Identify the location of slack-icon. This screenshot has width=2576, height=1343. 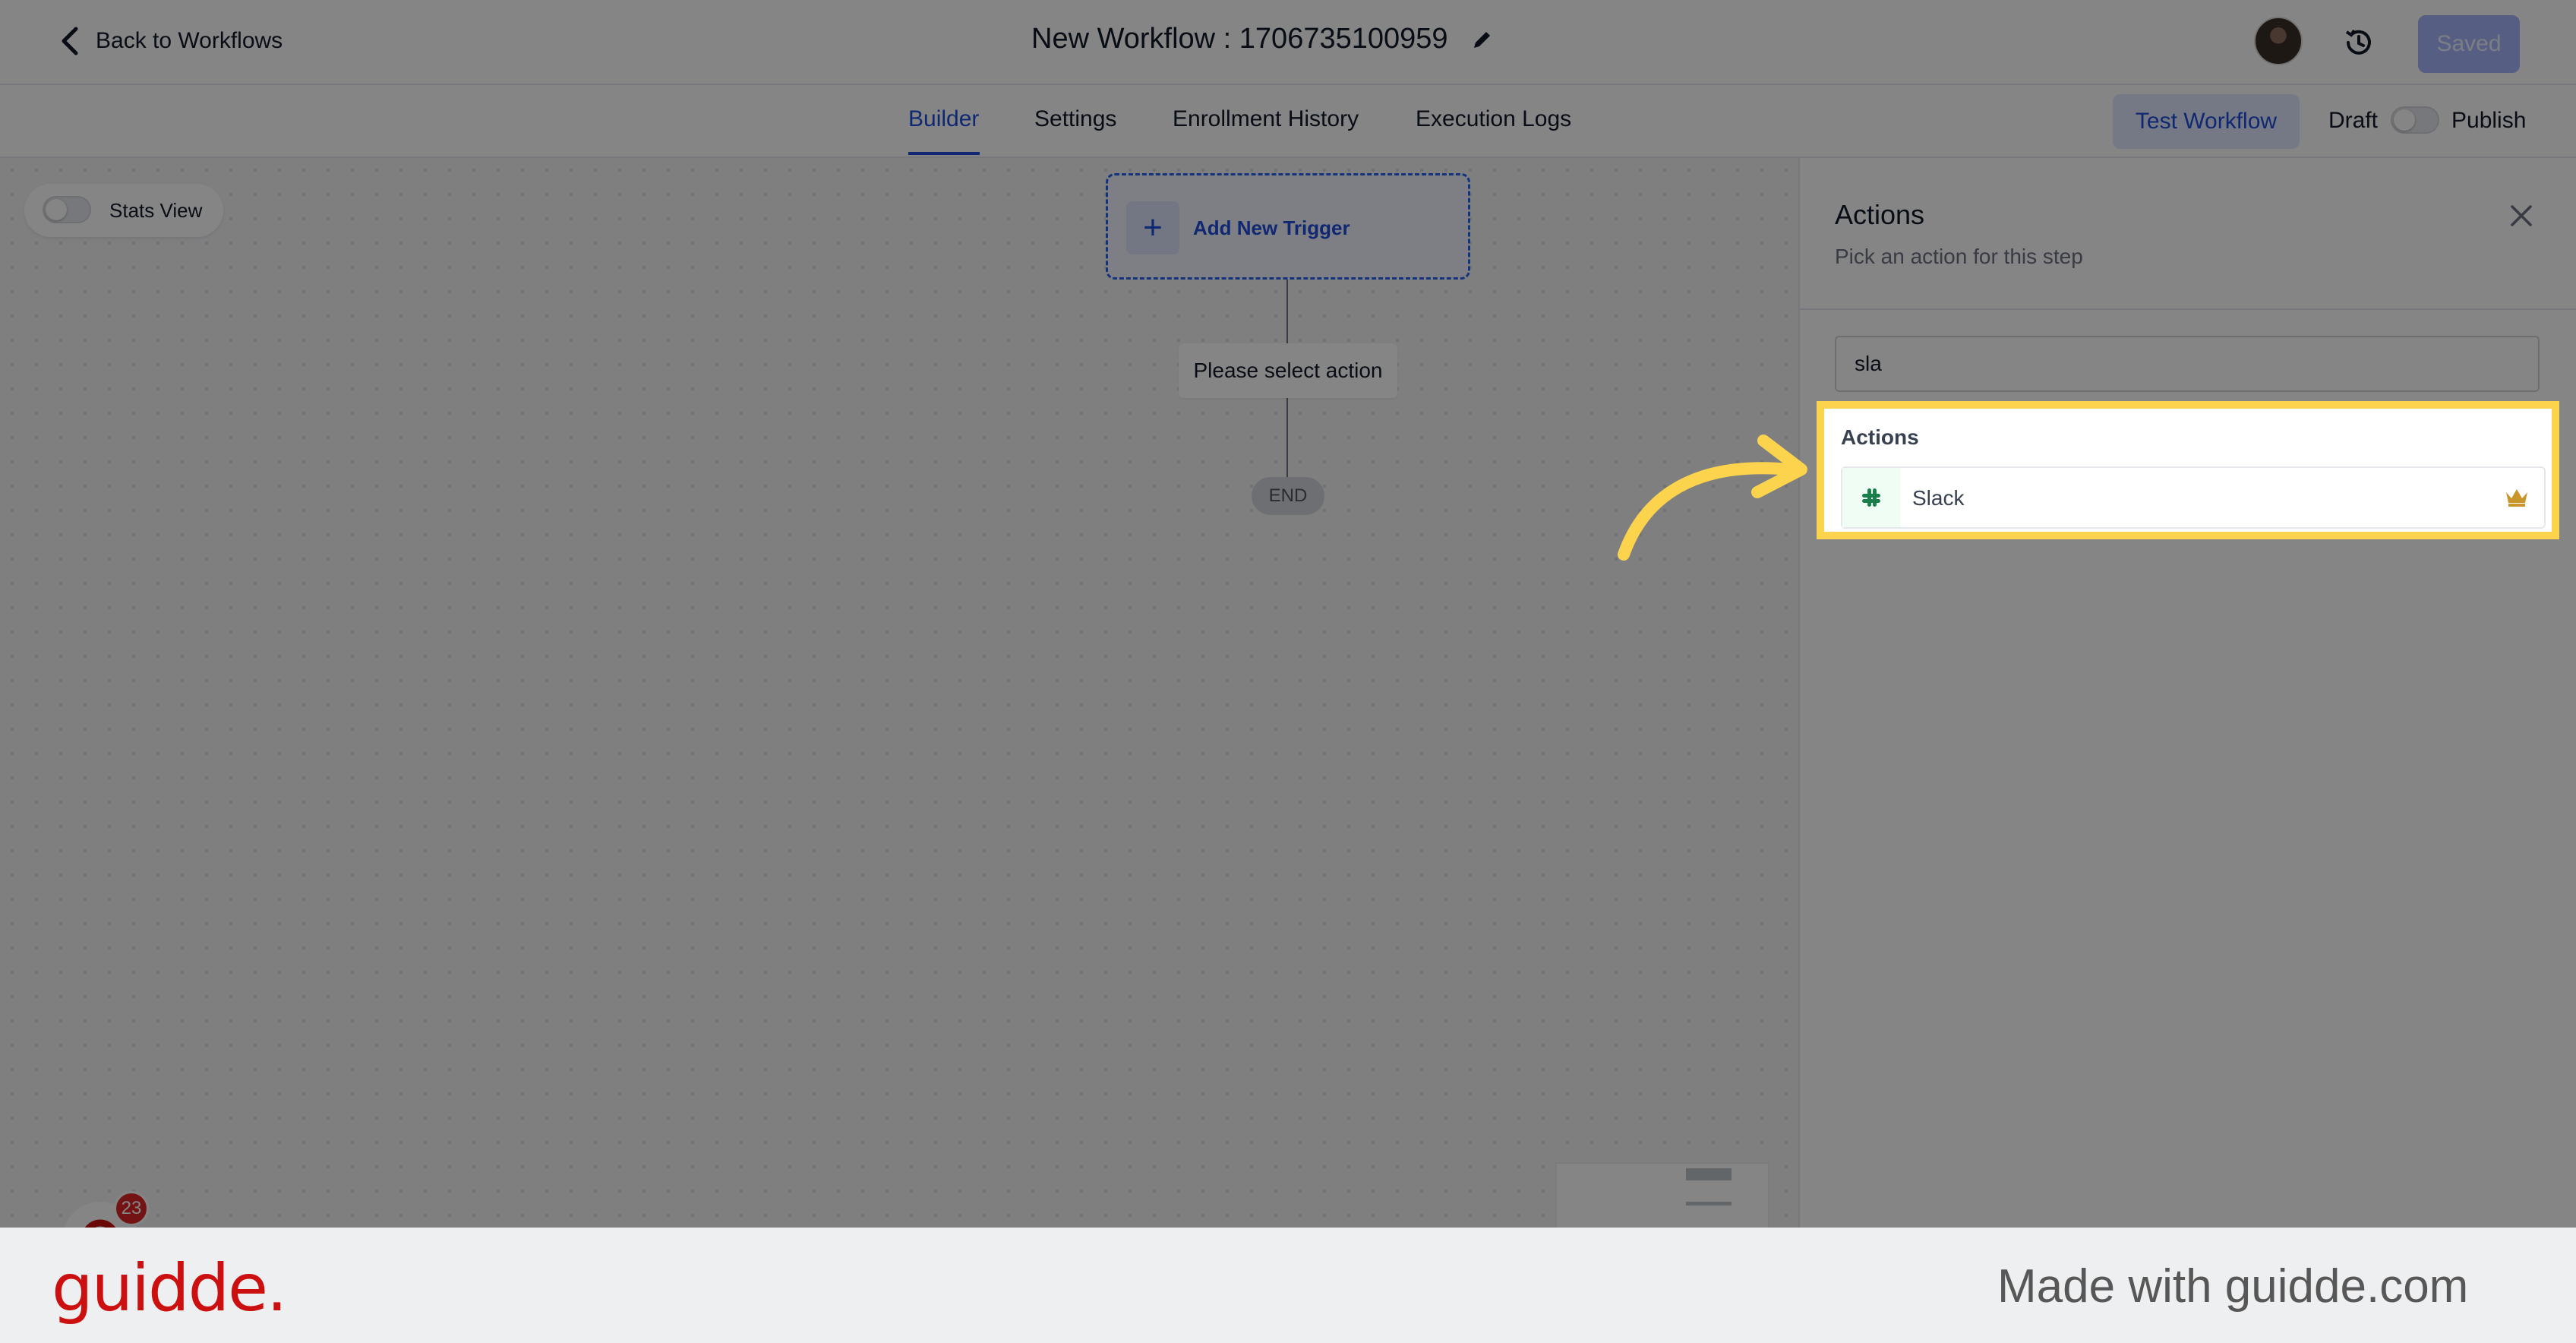
(1871, 497).